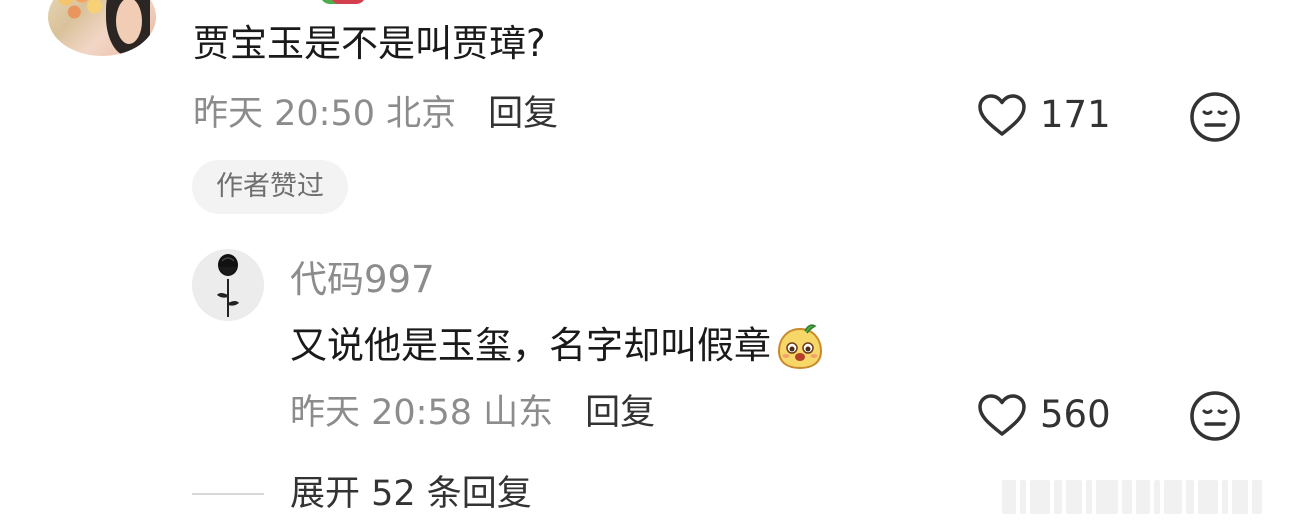 Image resolution: width=1290 pixels, height=529 pixels. Describe the element at coordinates (362, 280) in the screenshot. I see `reply-username: 代码997` at that location.